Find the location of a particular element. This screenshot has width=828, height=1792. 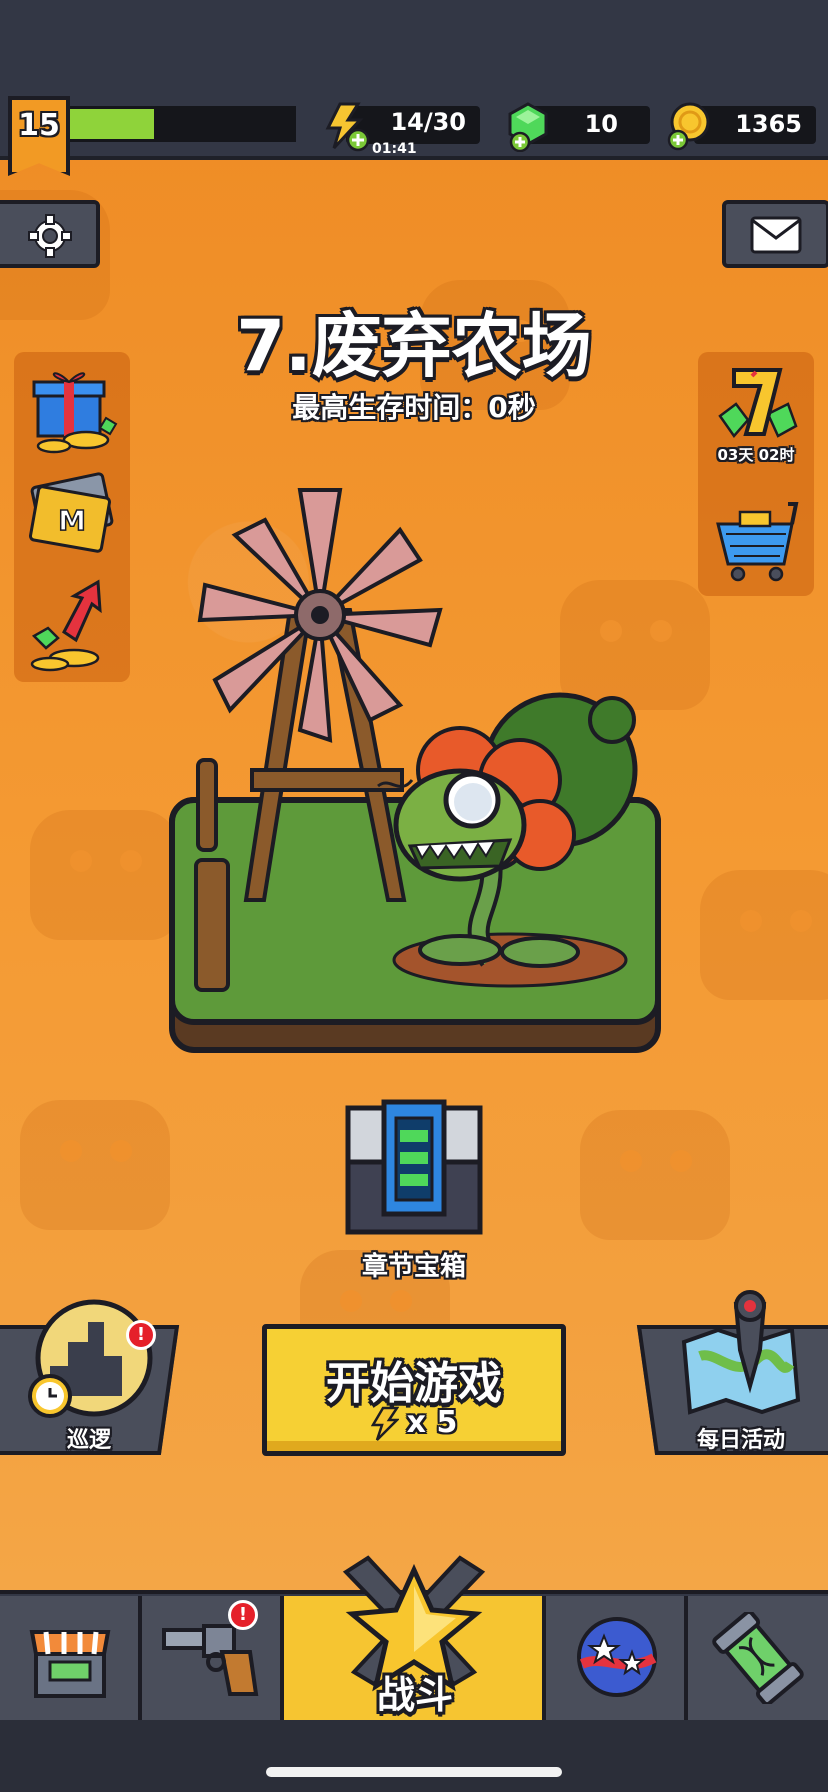

settings-button is located at coordinates (50, 234).